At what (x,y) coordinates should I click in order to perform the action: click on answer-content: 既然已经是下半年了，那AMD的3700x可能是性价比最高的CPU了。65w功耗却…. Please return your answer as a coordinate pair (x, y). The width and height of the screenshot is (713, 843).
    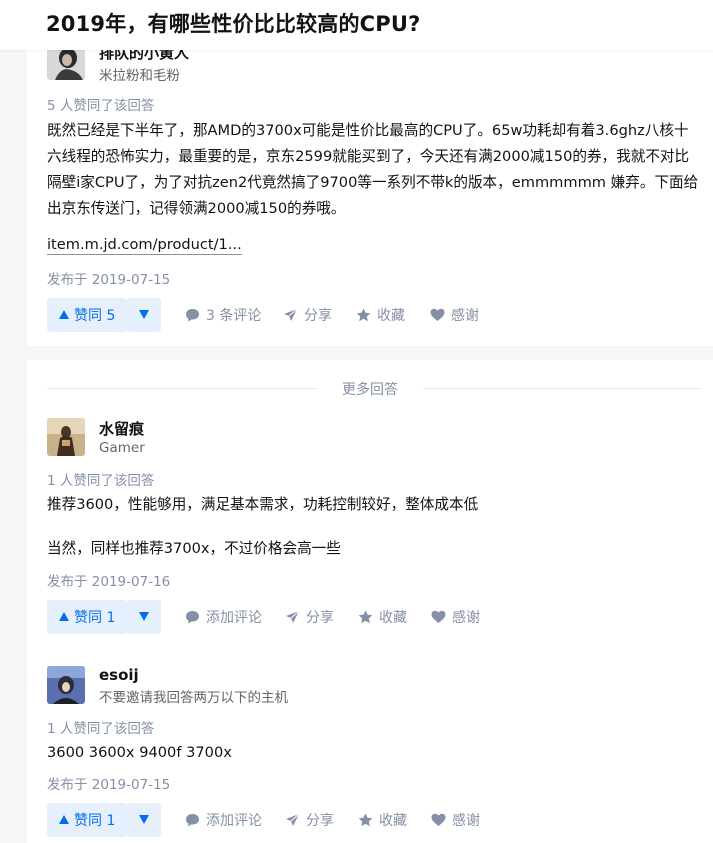
    Looking at the image, I should click on (373, 169).